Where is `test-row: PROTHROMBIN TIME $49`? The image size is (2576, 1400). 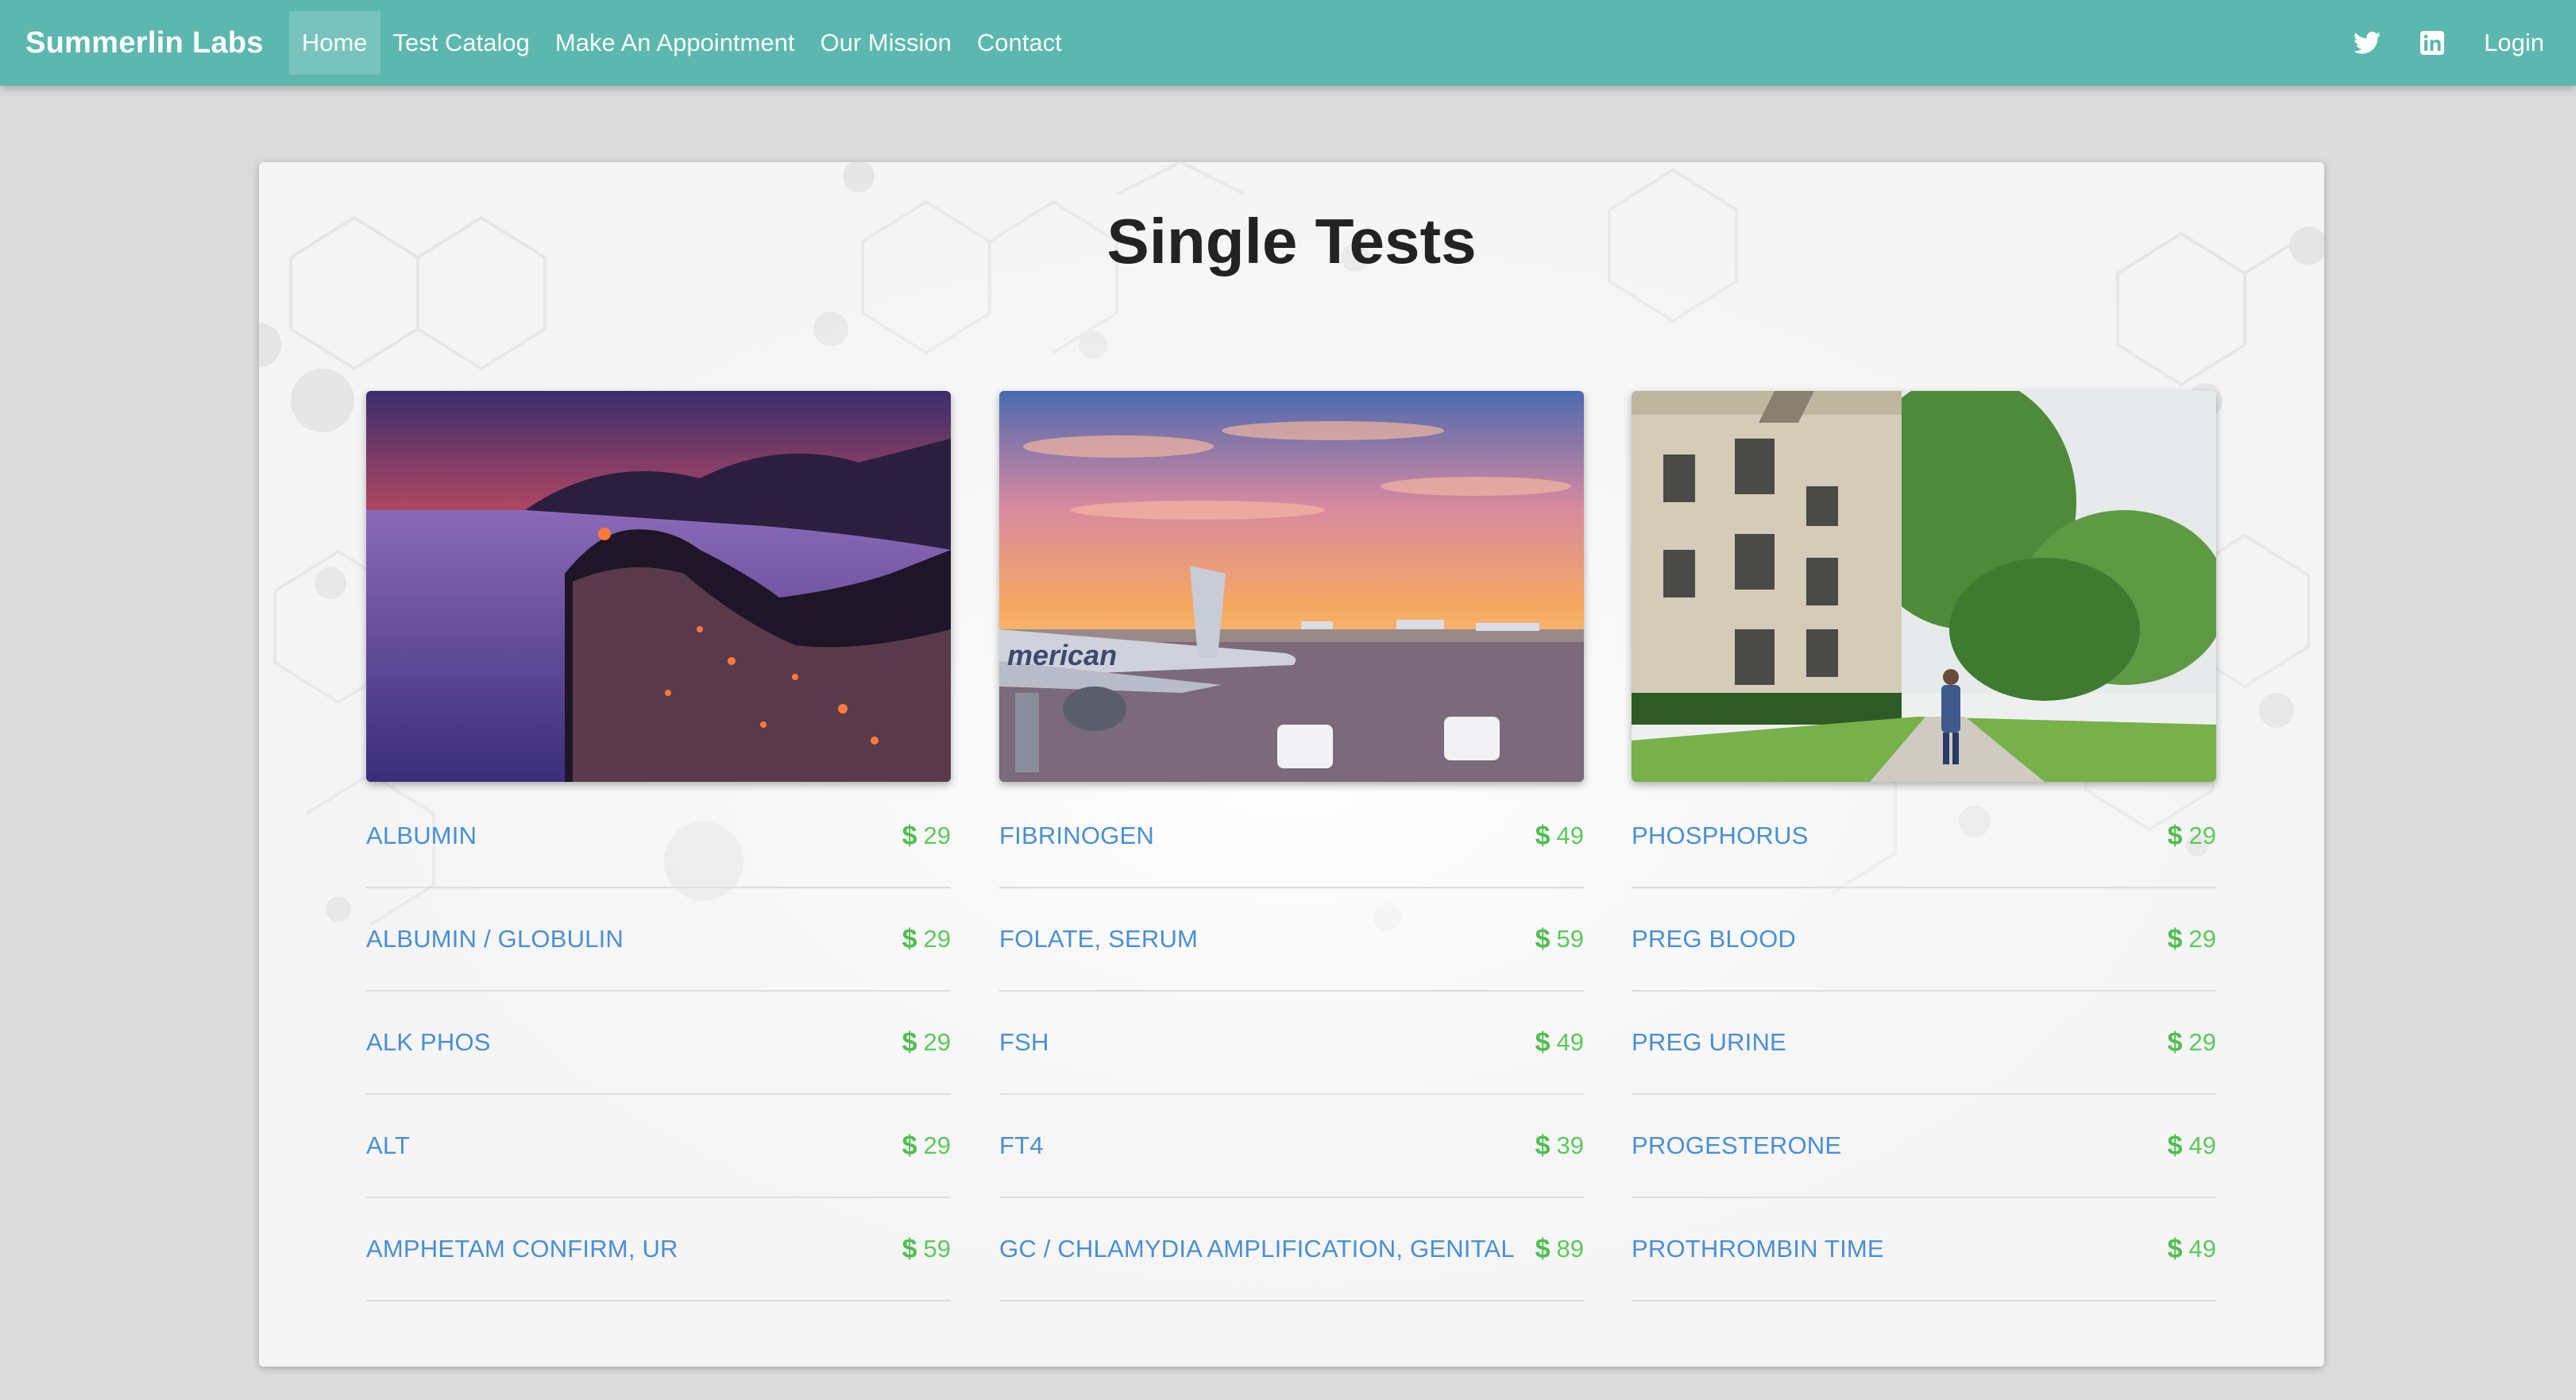 test-row: PROTHROMBIN TIME $49 is located at coordinates (1924, 1249).